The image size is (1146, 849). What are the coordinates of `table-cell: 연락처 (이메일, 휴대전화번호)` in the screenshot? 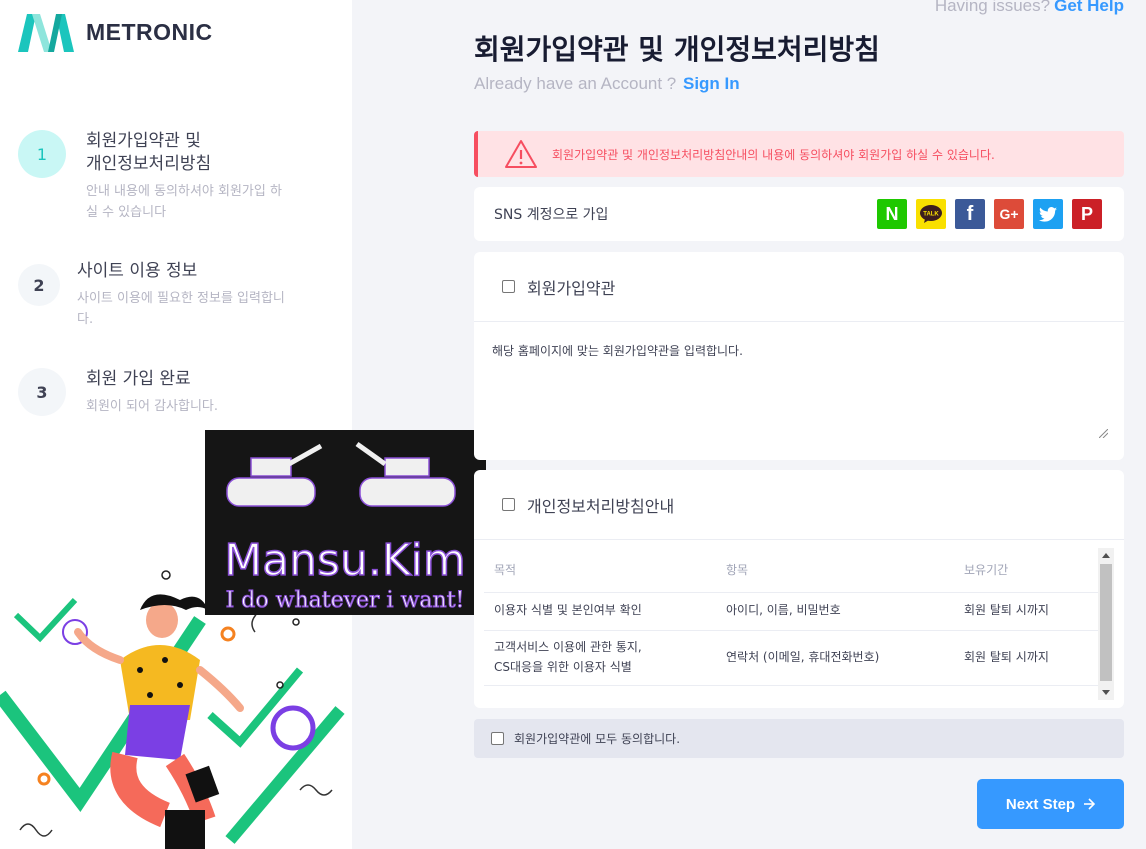 It's located at (835, 658).